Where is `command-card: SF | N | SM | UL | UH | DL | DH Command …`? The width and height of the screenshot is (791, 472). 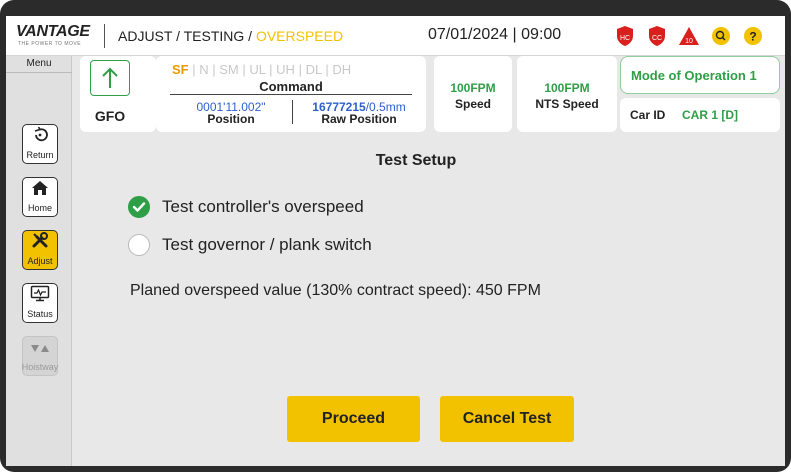
command-card: SF | N | SM | UL | UH | DL | DH Command … is located at coordinates (291, 94).